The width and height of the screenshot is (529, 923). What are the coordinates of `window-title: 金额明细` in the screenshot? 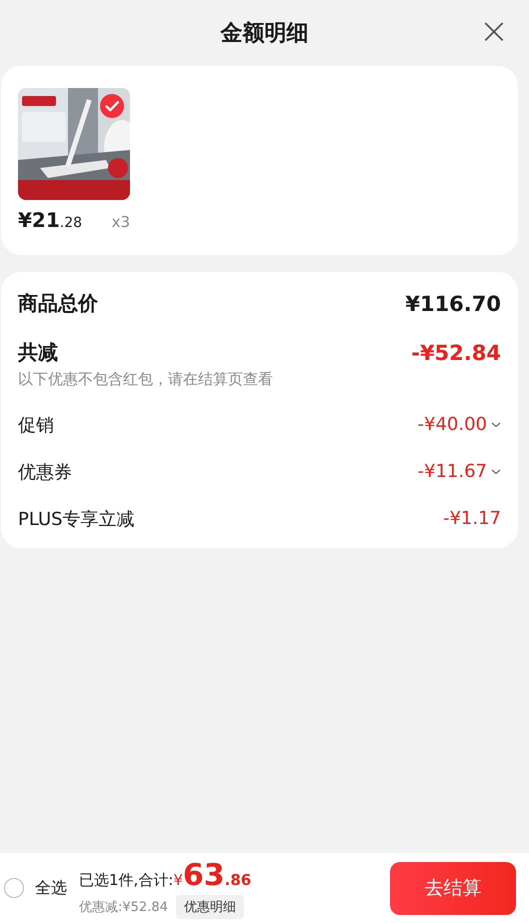 It's located at (264, 34).